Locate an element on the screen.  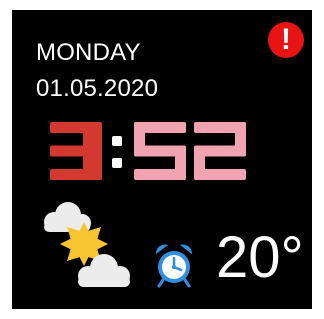
clock-separator is located at coordinates (117, 152).